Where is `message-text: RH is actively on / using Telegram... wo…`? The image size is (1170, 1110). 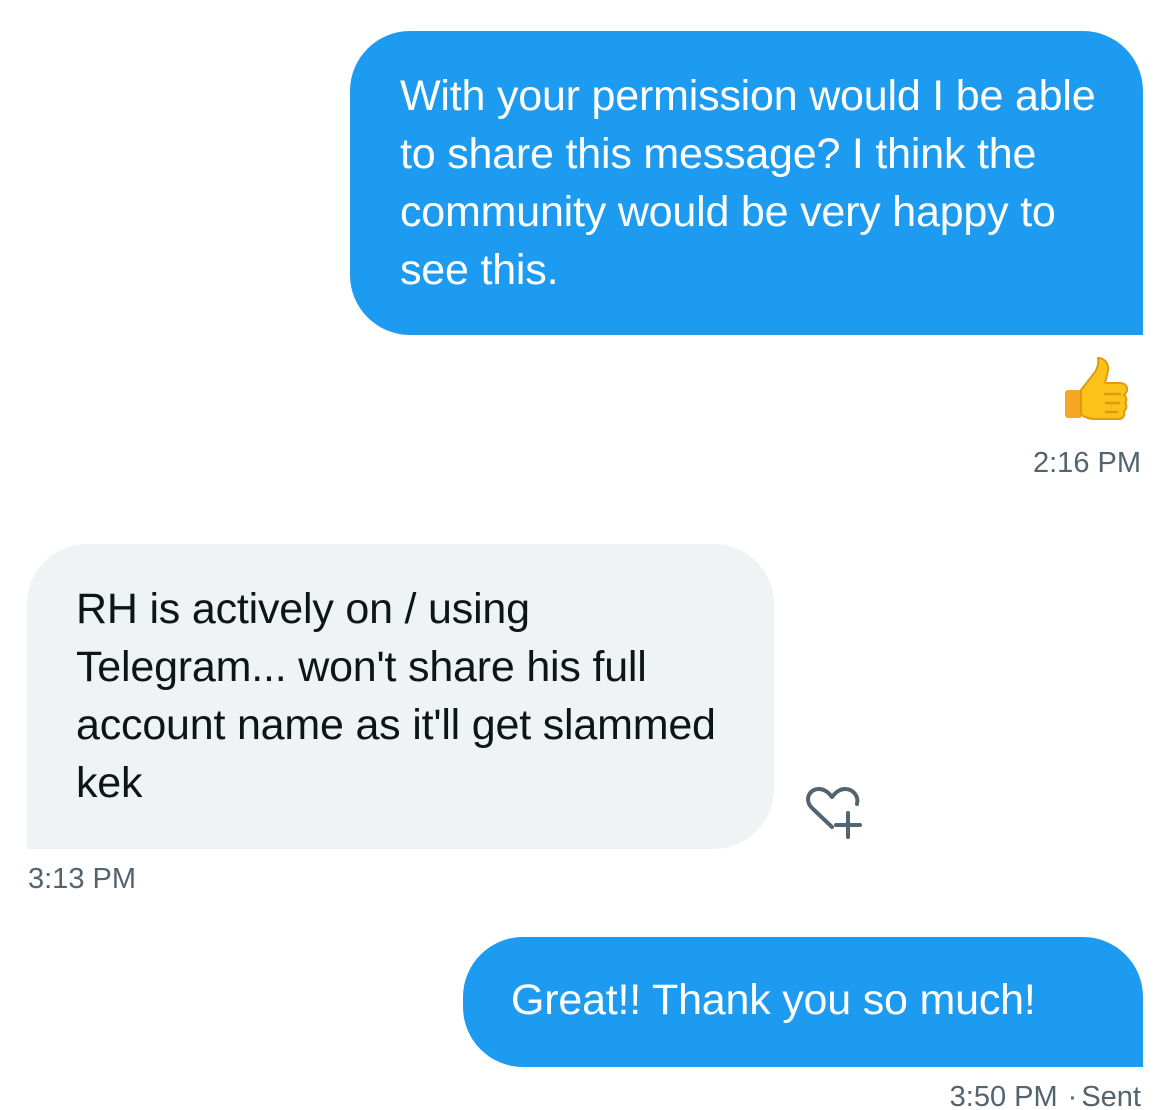
message-text: RH is actively on / using Telegram... wo… is located at coordinates (396, 696).